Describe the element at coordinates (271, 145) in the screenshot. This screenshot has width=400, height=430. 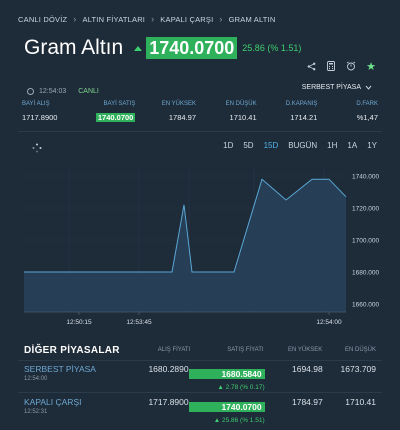
I see `range-tab-active: 15D` at that location.